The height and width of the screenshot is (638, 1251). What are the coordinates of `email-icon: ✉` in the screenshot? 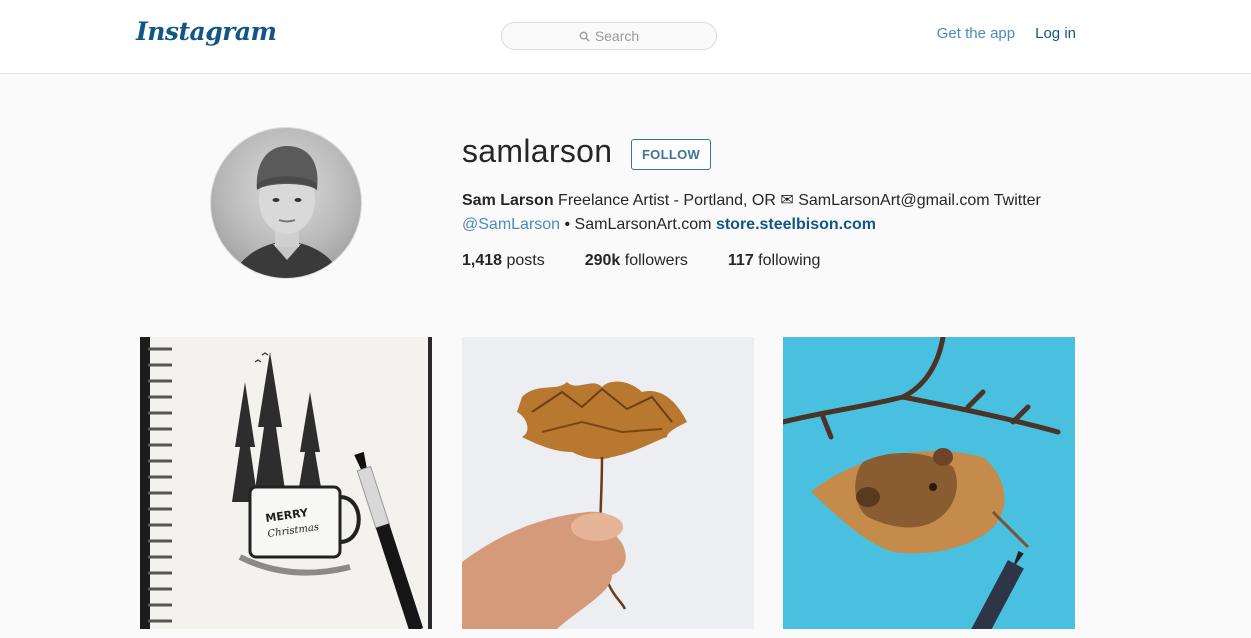 It's located at (787, 200).